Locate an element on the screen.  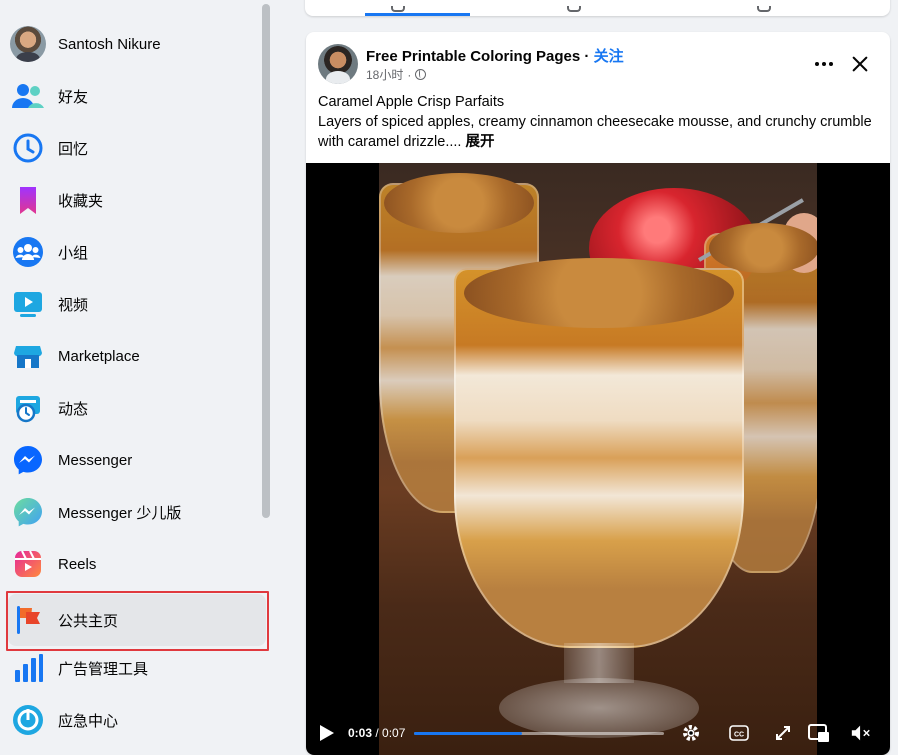
groups-icon is located at coordinates (28, 252).